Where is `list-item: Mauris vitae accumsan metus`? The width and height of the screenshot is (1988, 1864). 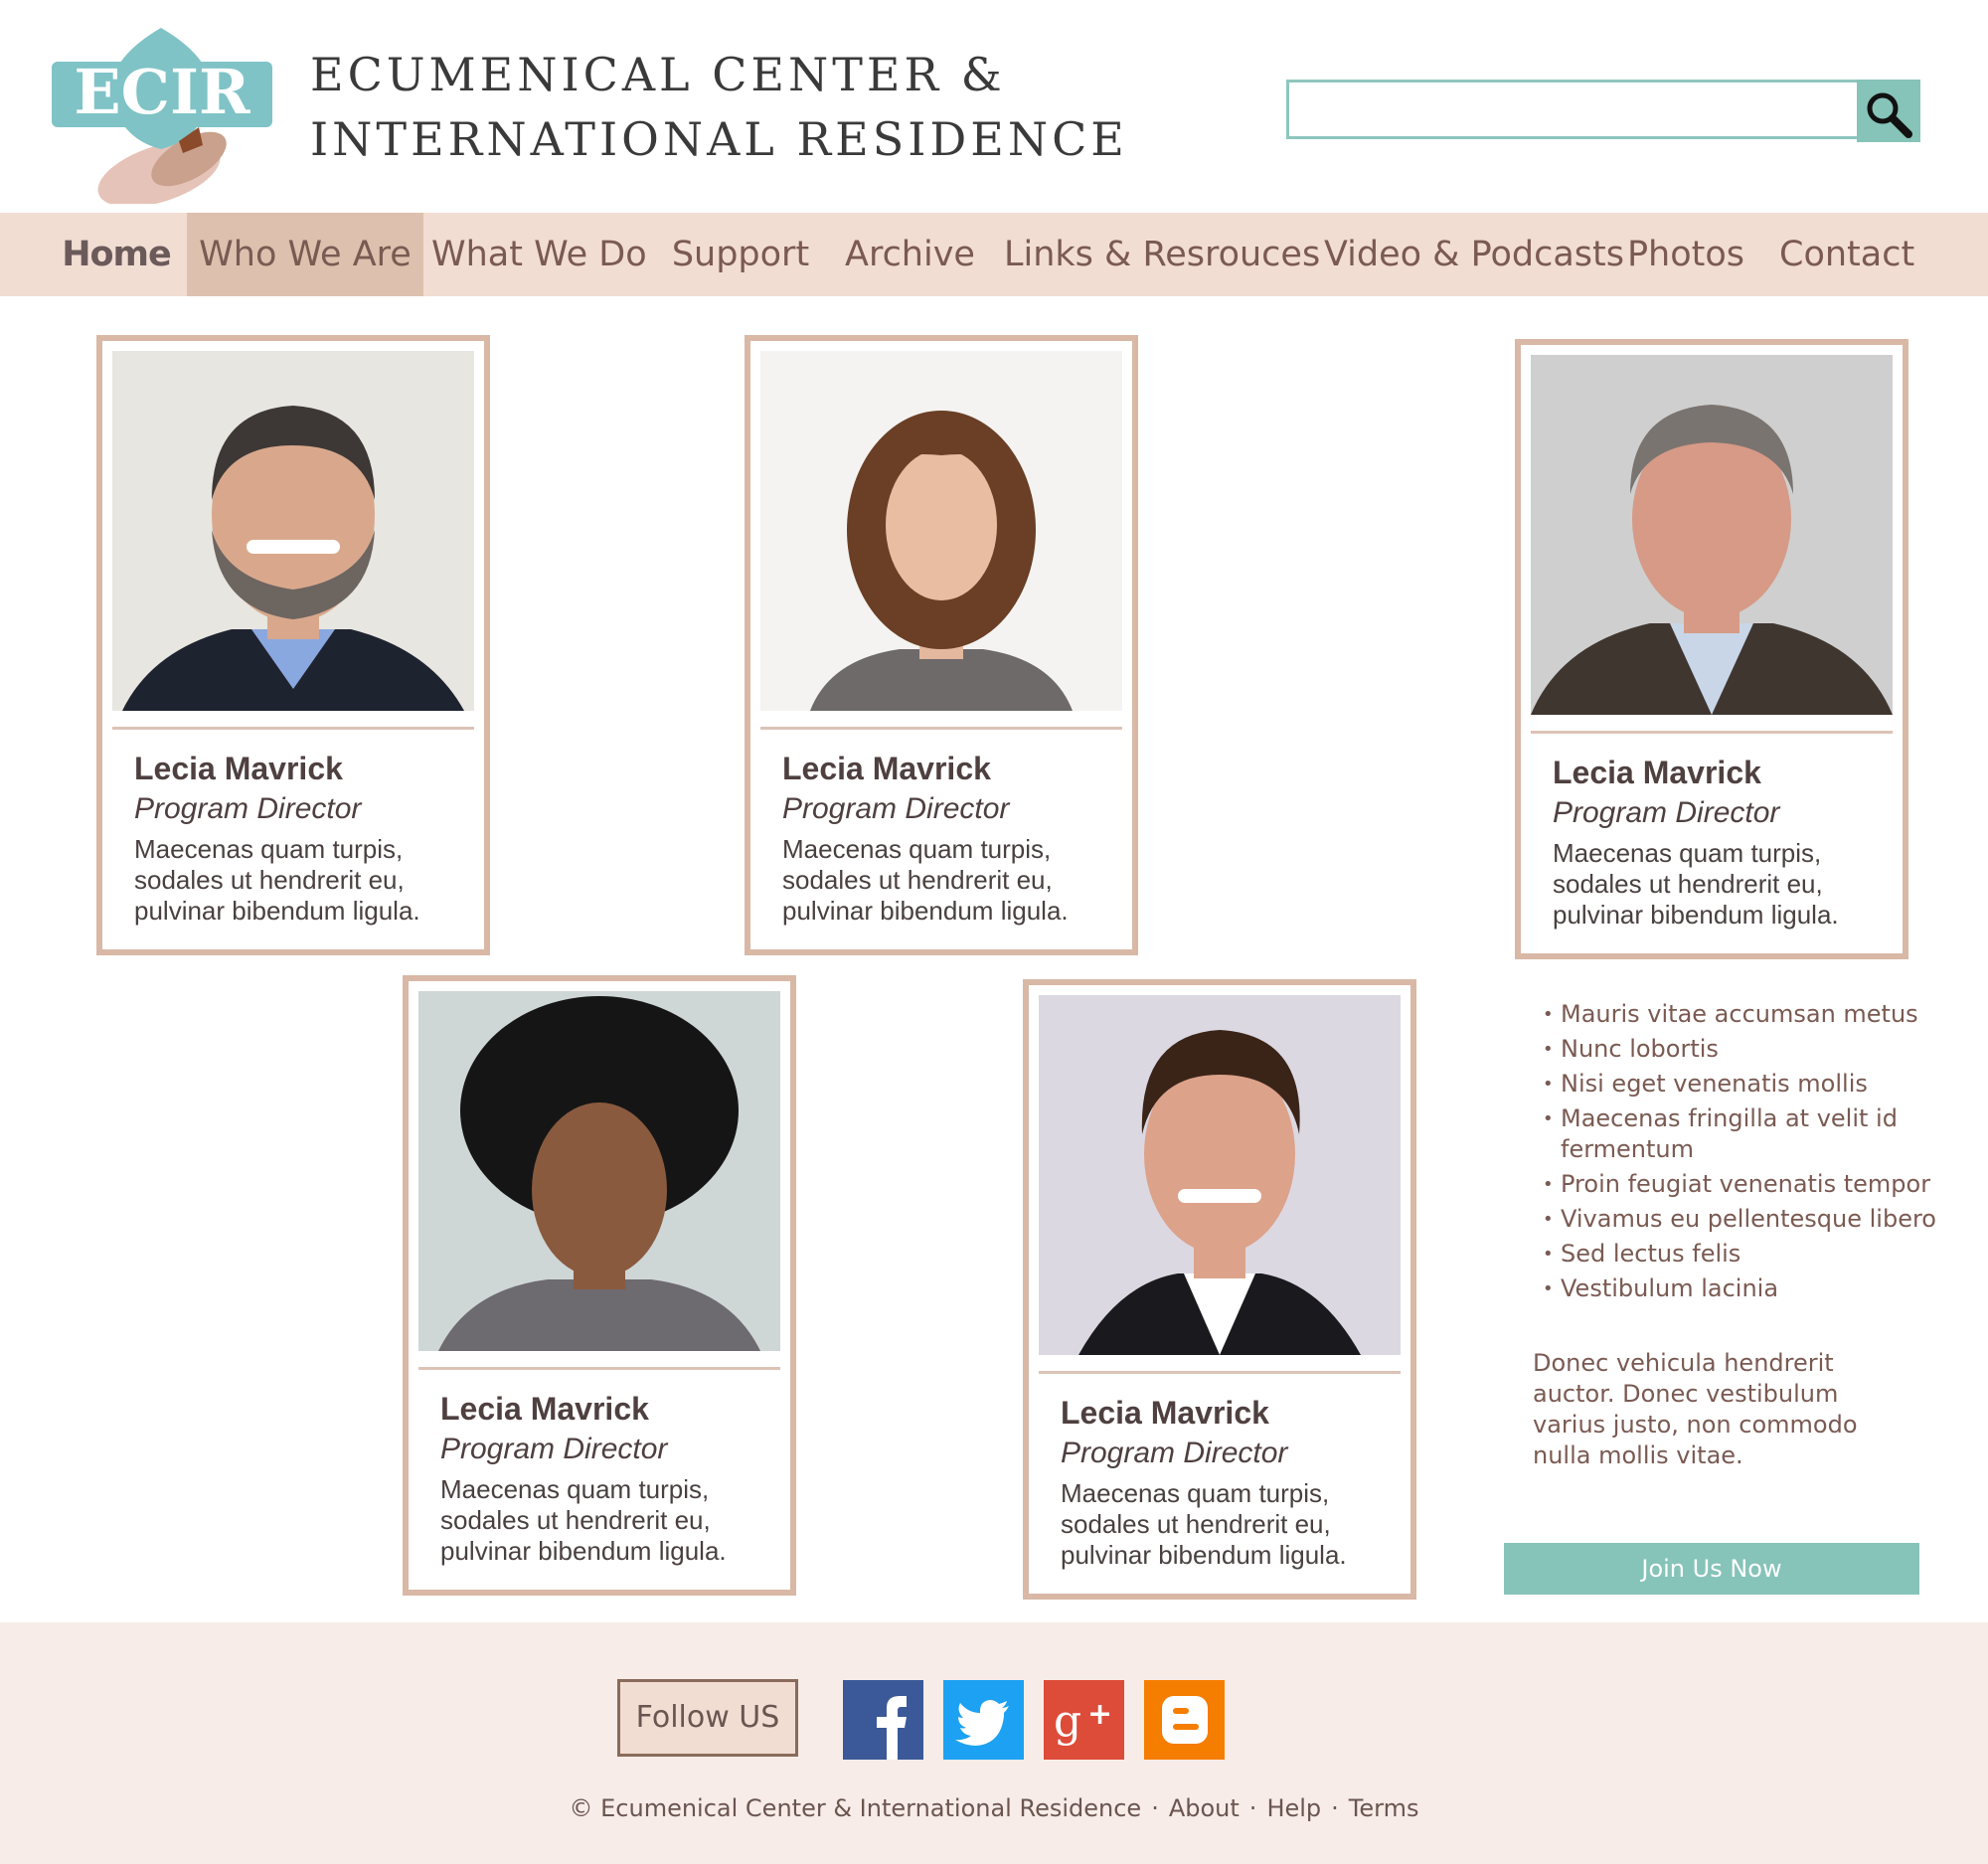
list-item: Mauris vitae accumsan metus is located at coordinates (1749, 1014).